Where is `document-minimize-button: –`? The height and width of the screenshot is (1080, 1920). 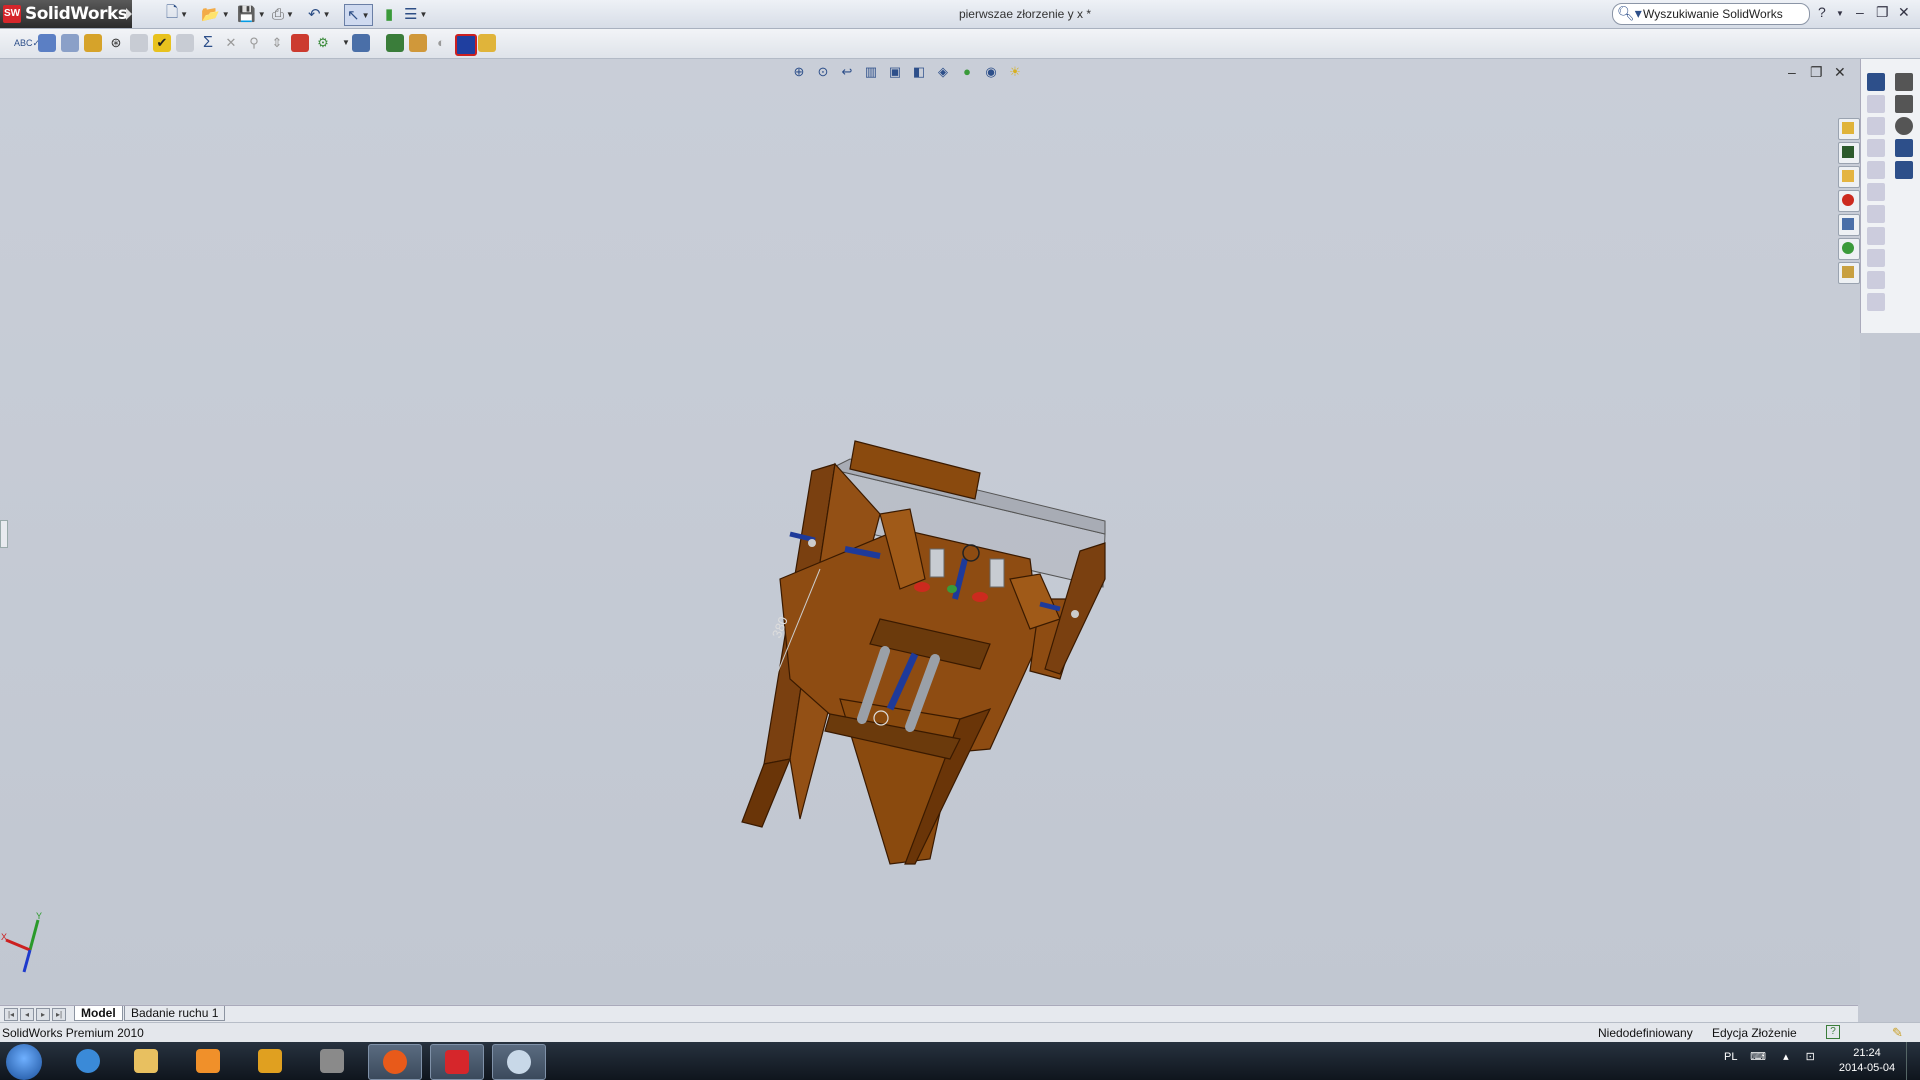 document-minimize-button: – is located at coordinates (1792, 72).